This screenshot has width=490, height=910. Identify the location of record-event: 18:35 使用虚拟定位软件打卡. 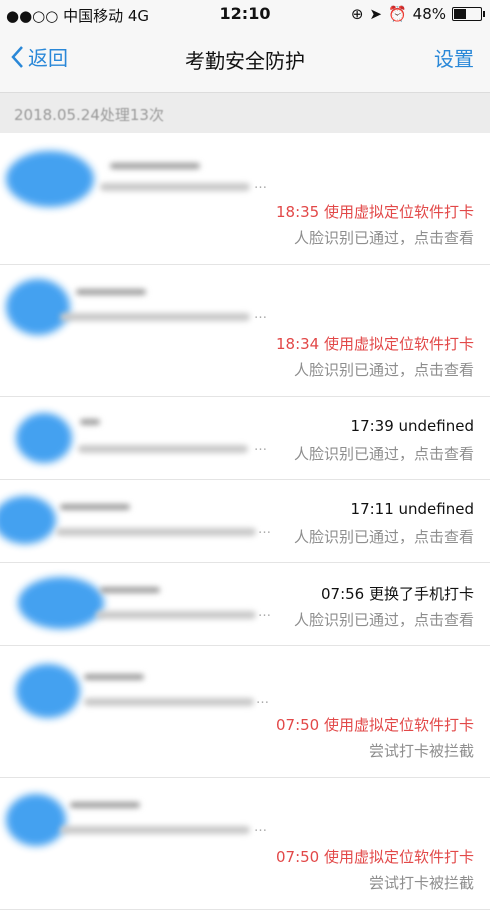
(375, 212).